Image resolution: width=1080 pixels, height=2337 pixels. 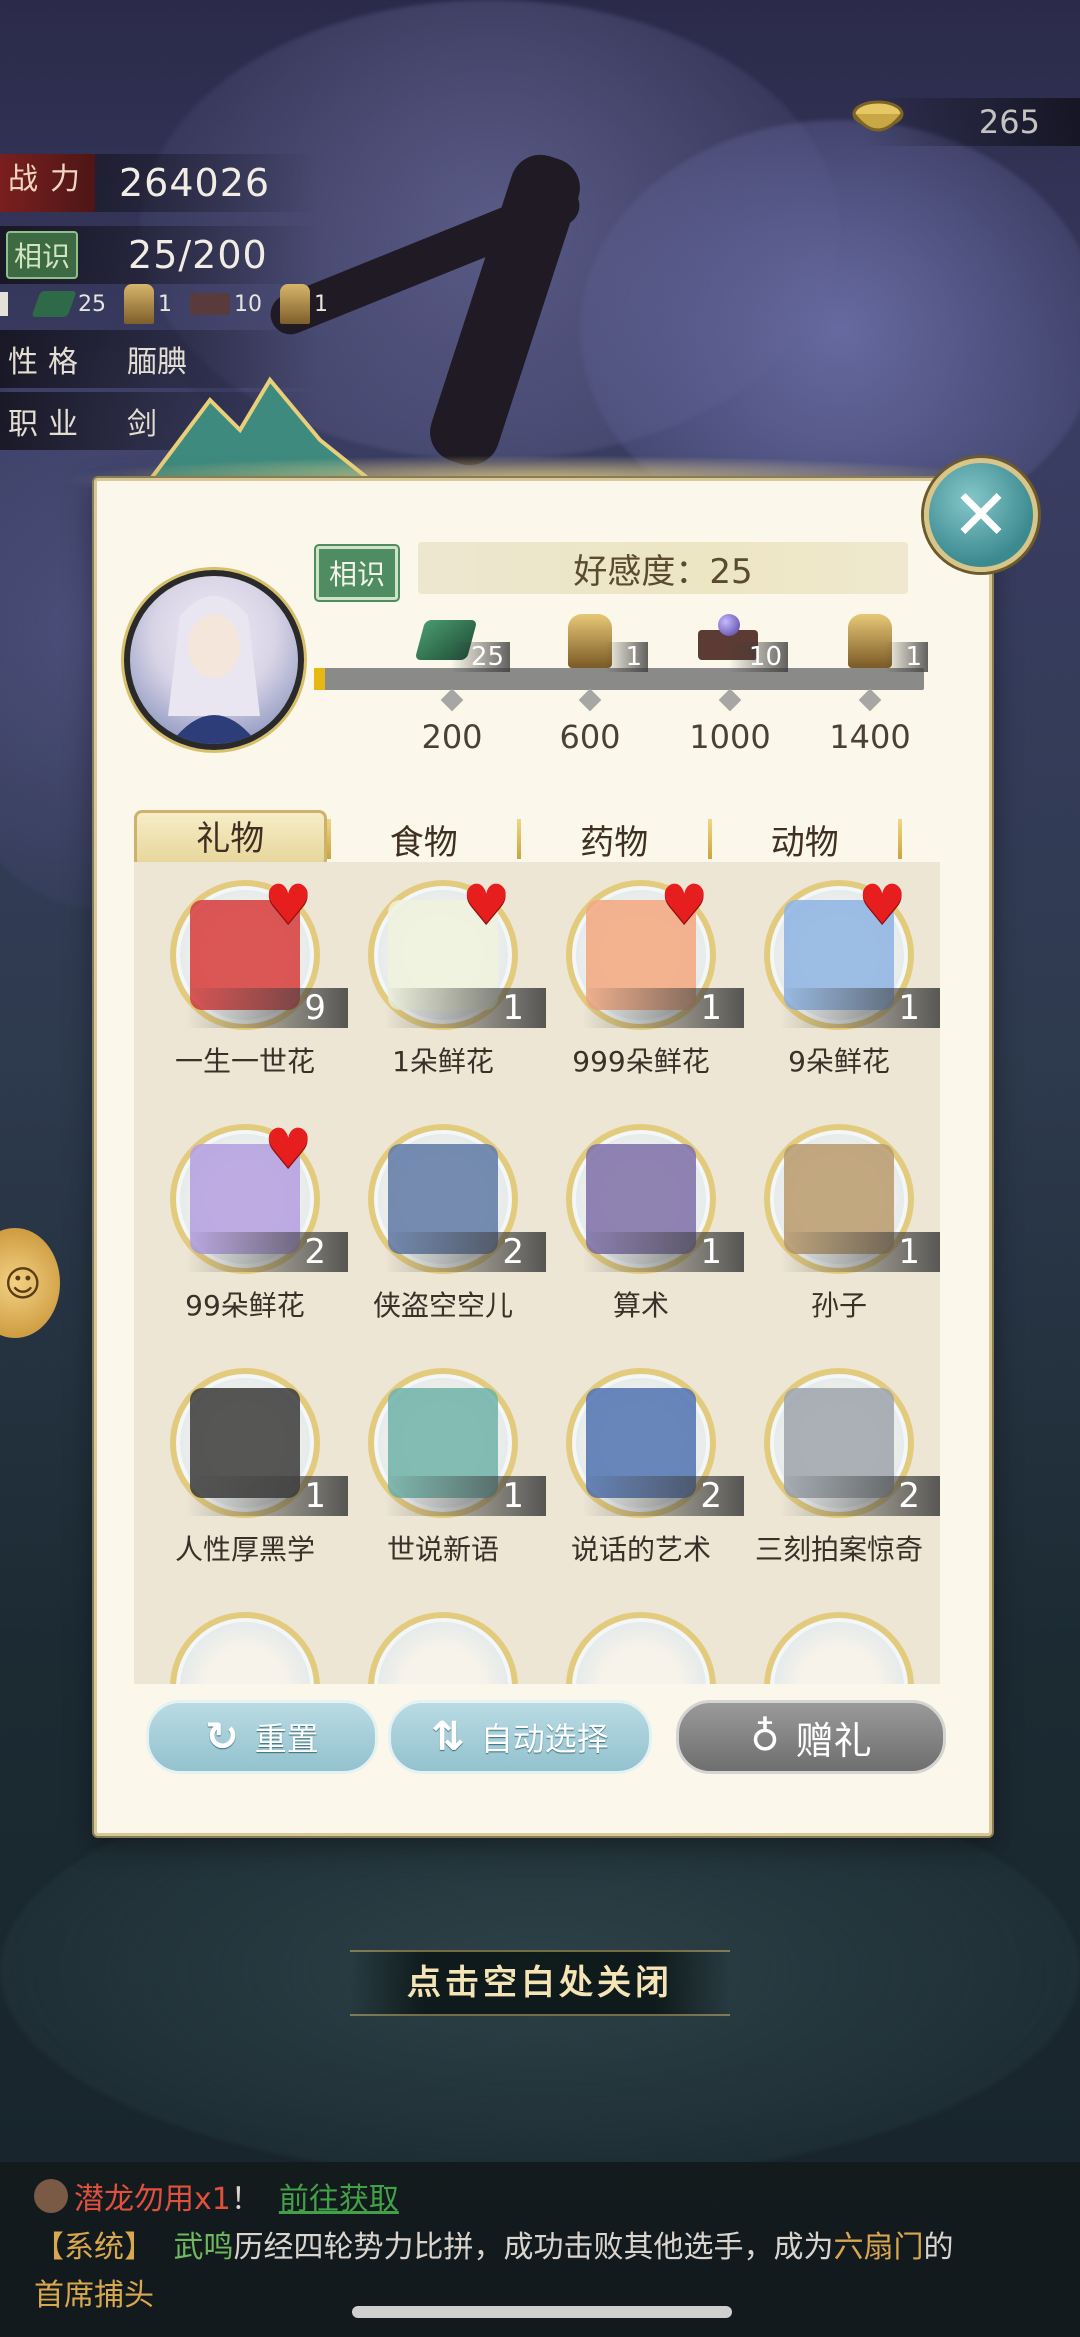 I want to click on milestone-reward-count: 25, so click(x=480, y=657).